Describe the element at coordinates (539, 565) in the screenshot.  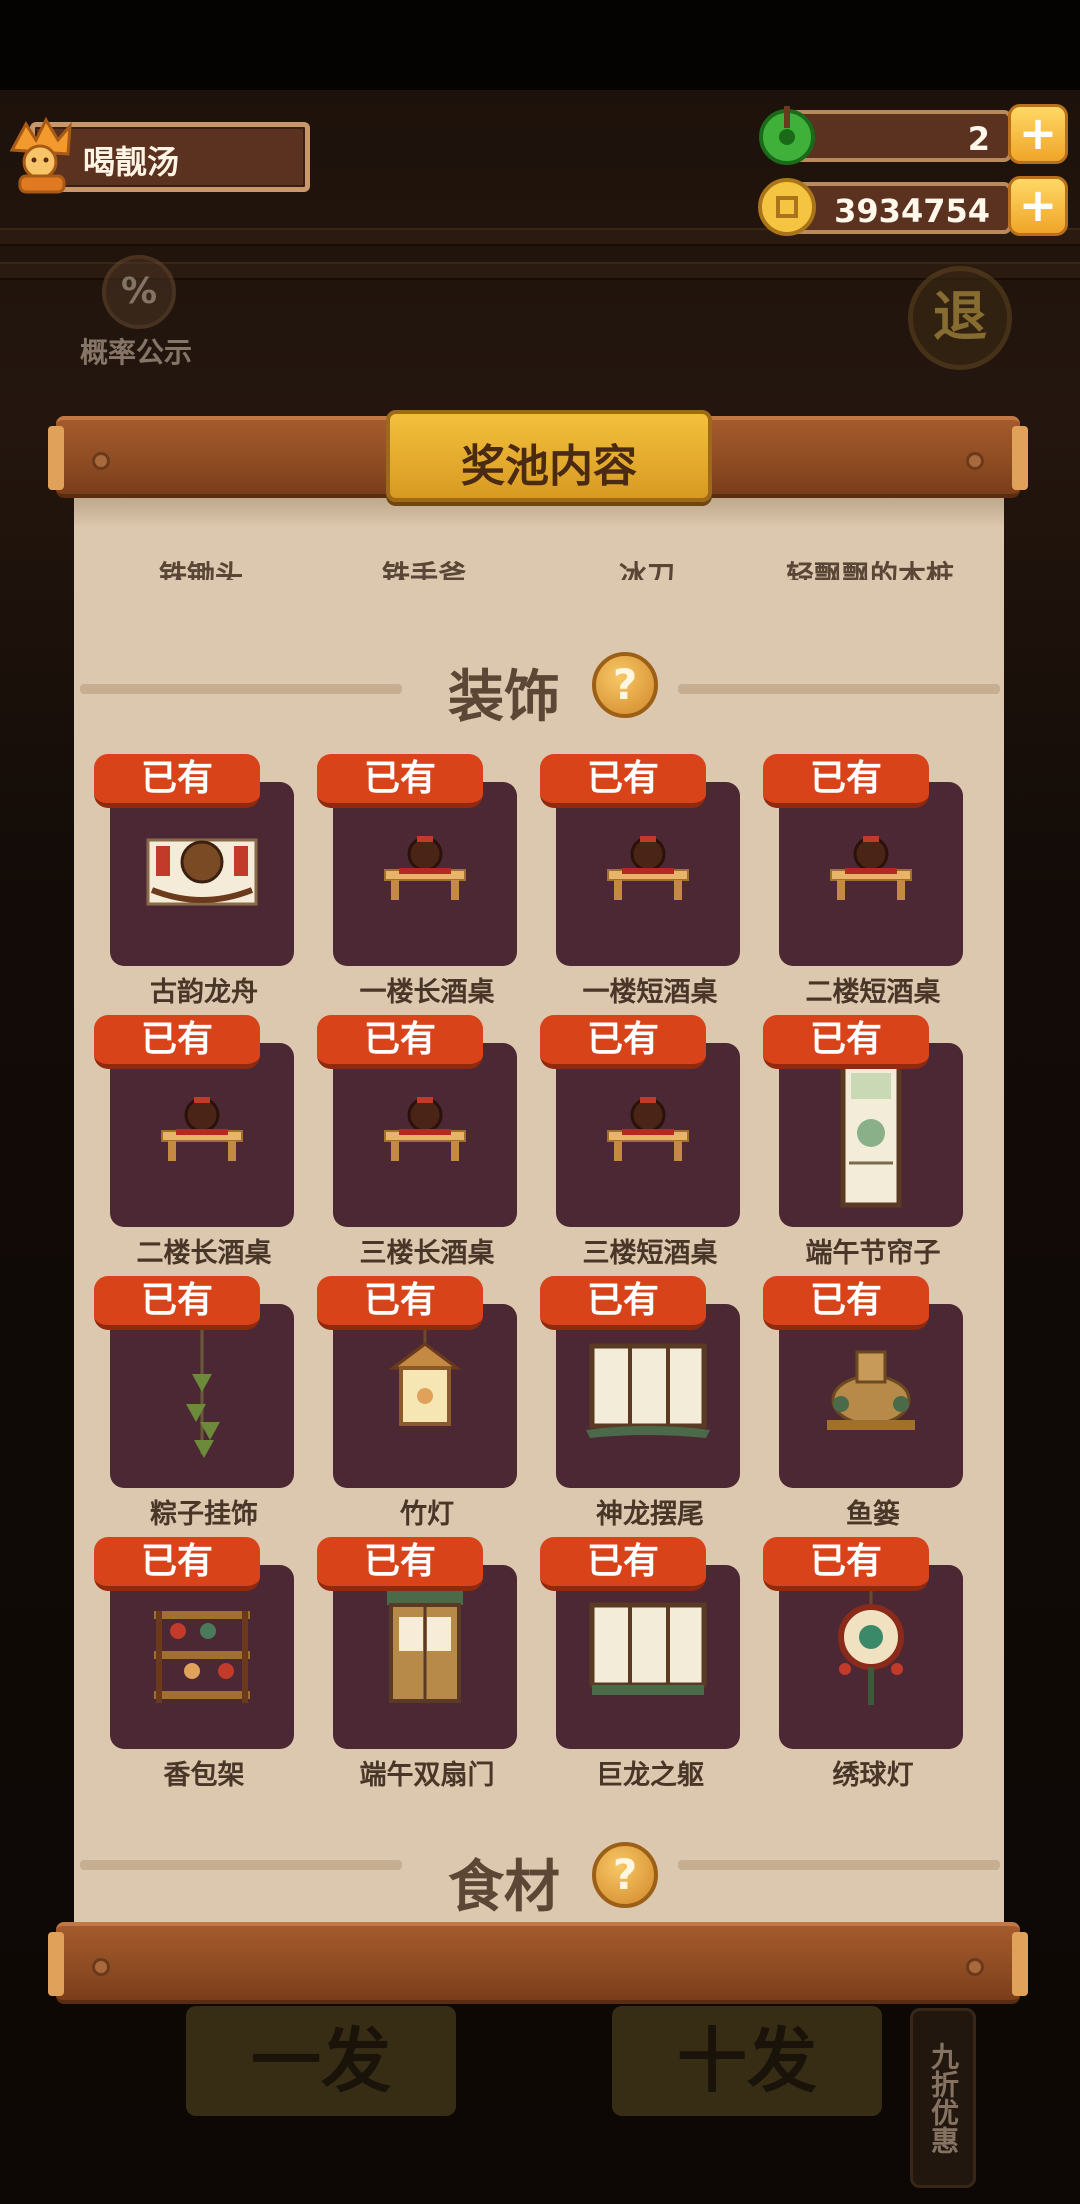
I see `previous-section-row: 铁锄头 铁手斧 冰刀 轻飘飘的木桩` at that location.